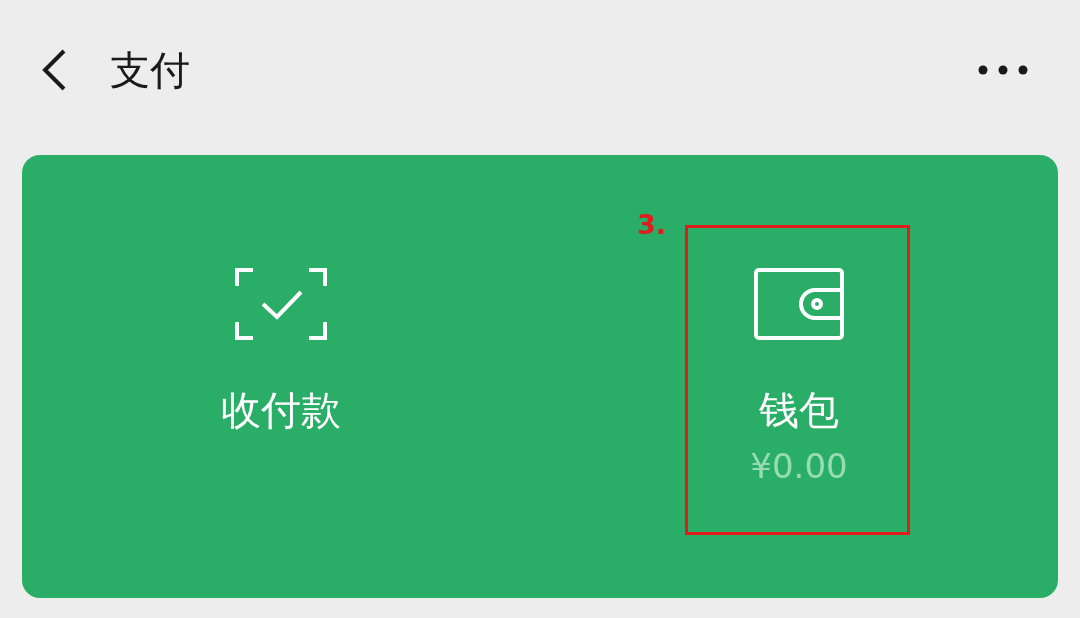  I want to click on page-title: 支付, so click(150, 70).